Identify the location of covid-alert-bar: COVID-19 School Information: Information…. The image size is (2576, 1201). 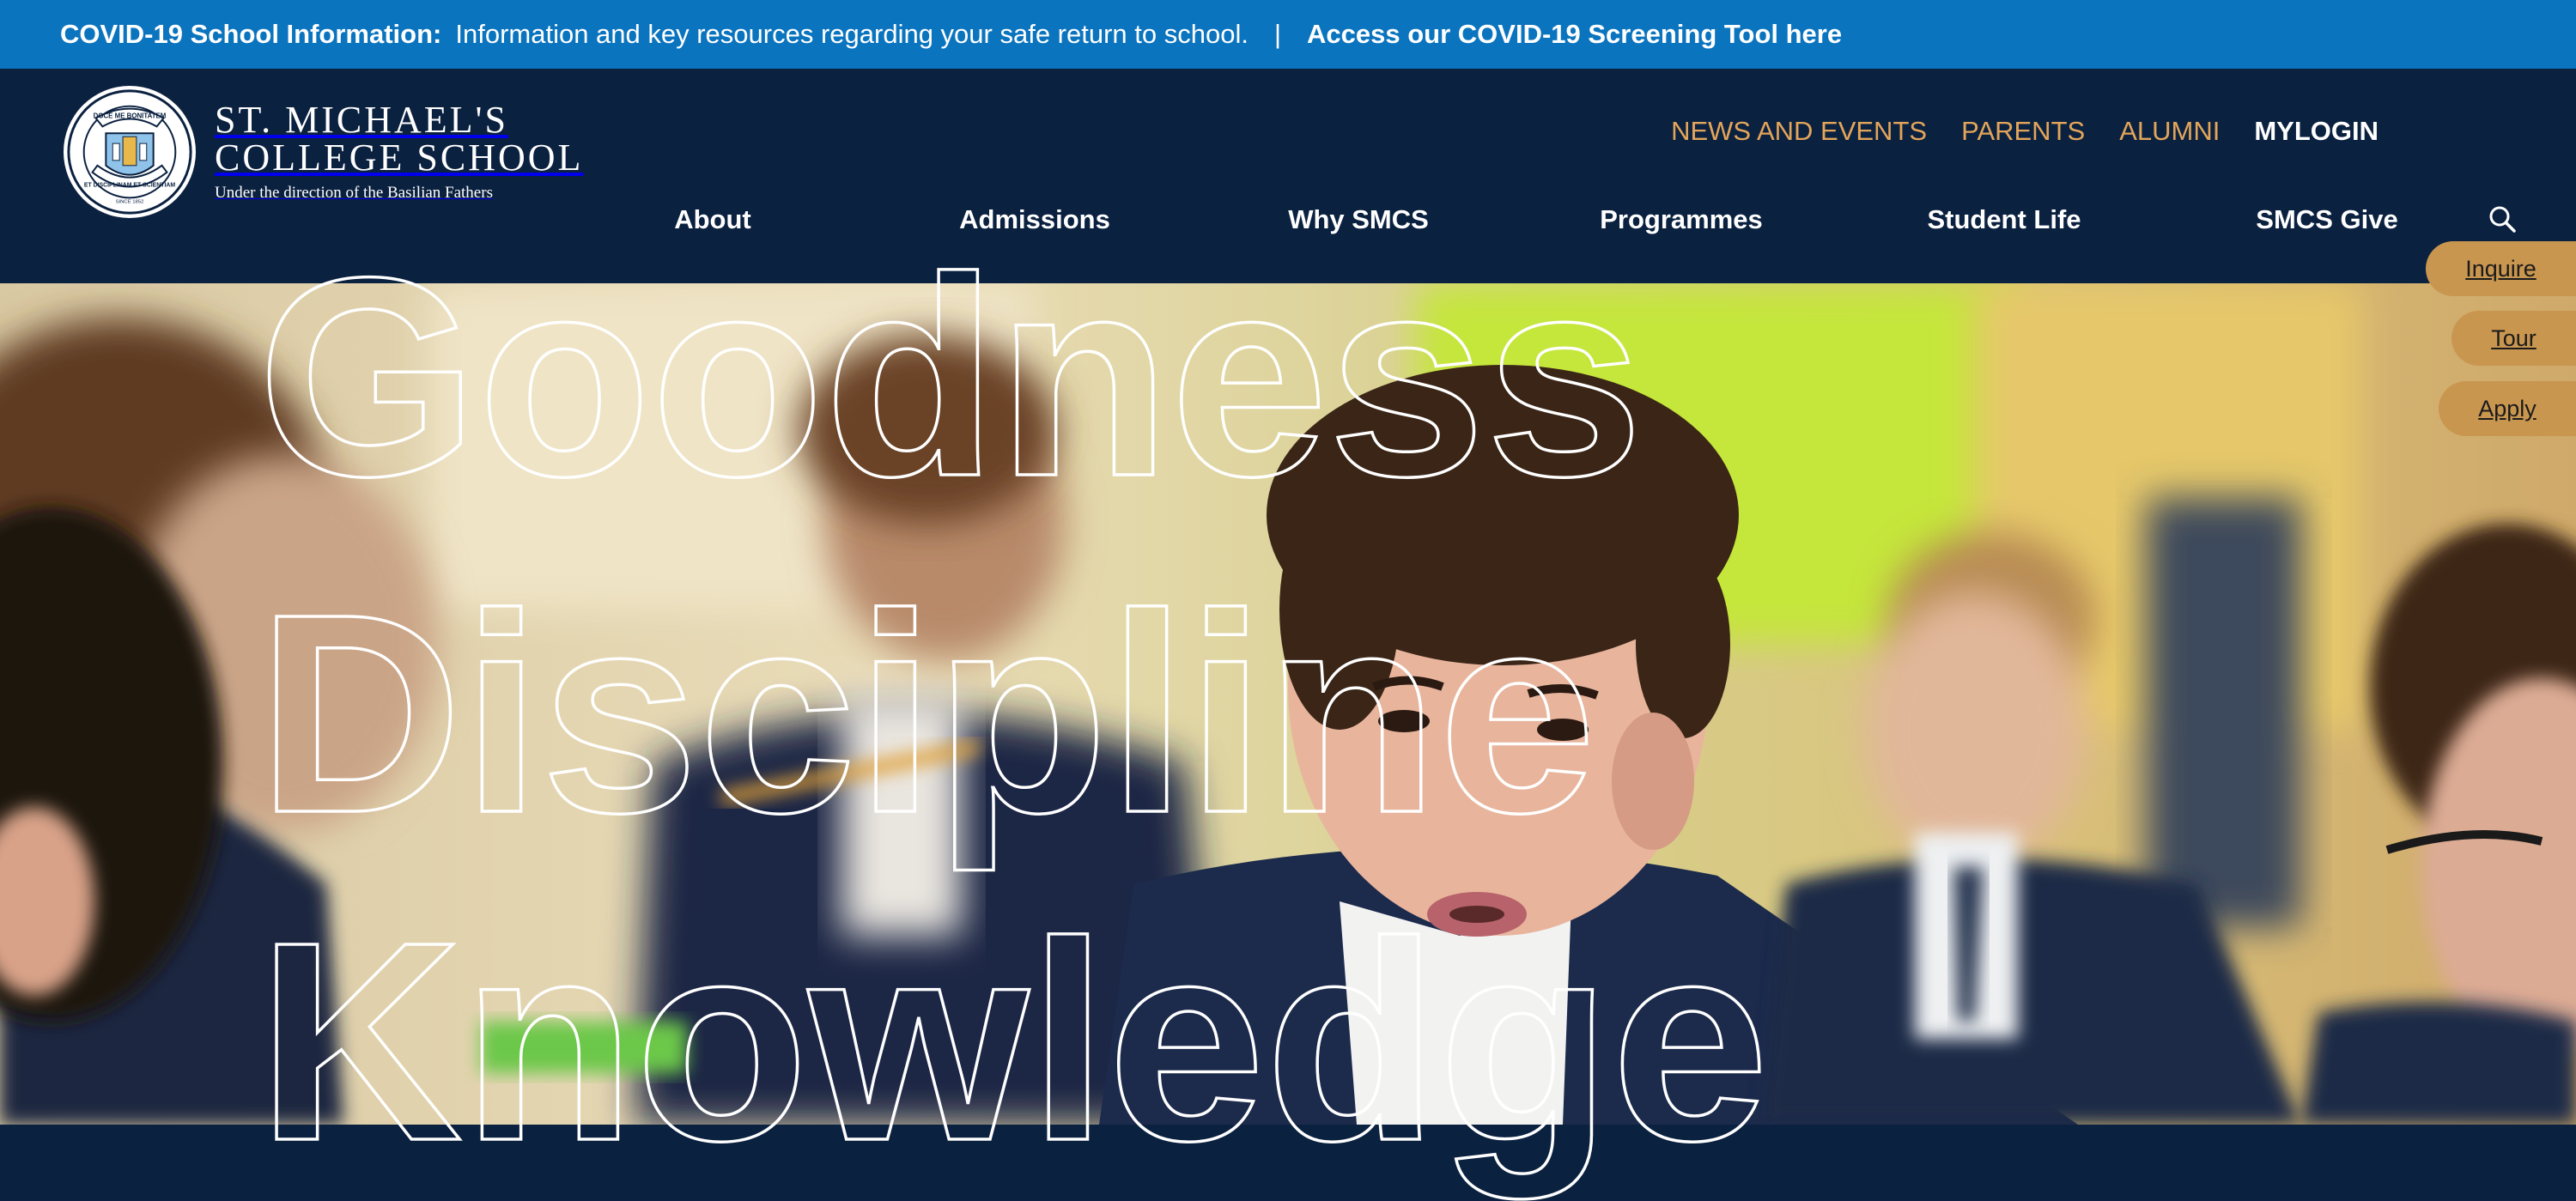
(1288, 35).